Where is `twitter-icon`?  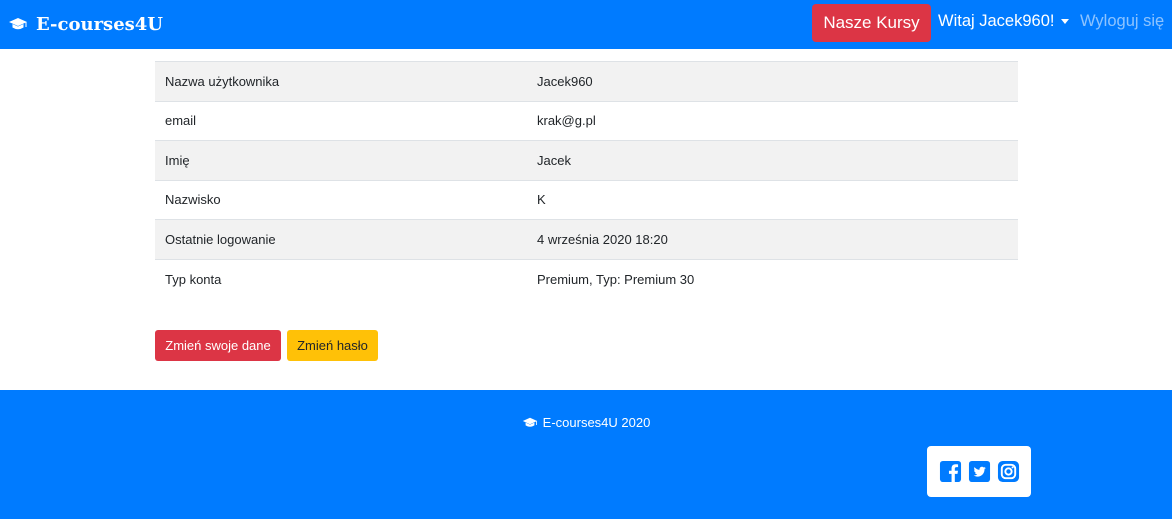
twitter-icon is located at coordinates (979, 471).